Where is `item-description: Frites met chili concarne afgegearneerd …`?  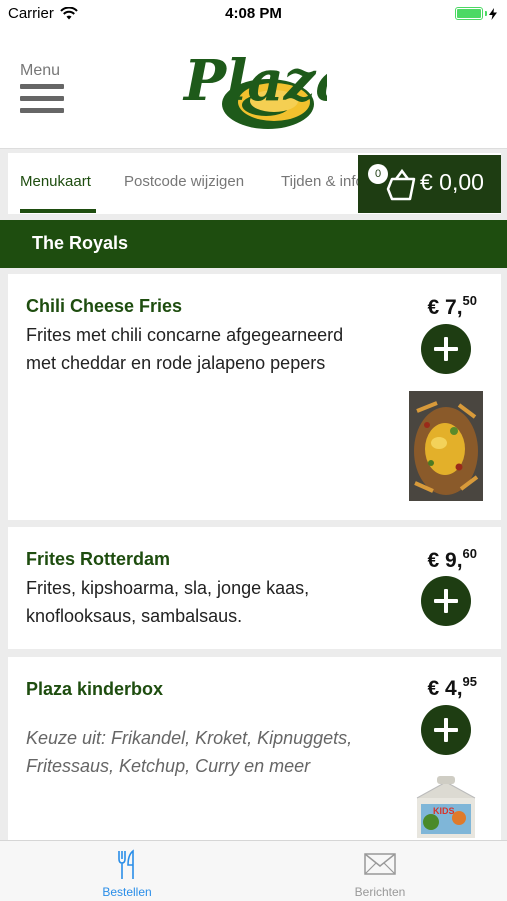
item-description: Frites met chili concarne afgegearneerd … is located at coordinates (185, 349).